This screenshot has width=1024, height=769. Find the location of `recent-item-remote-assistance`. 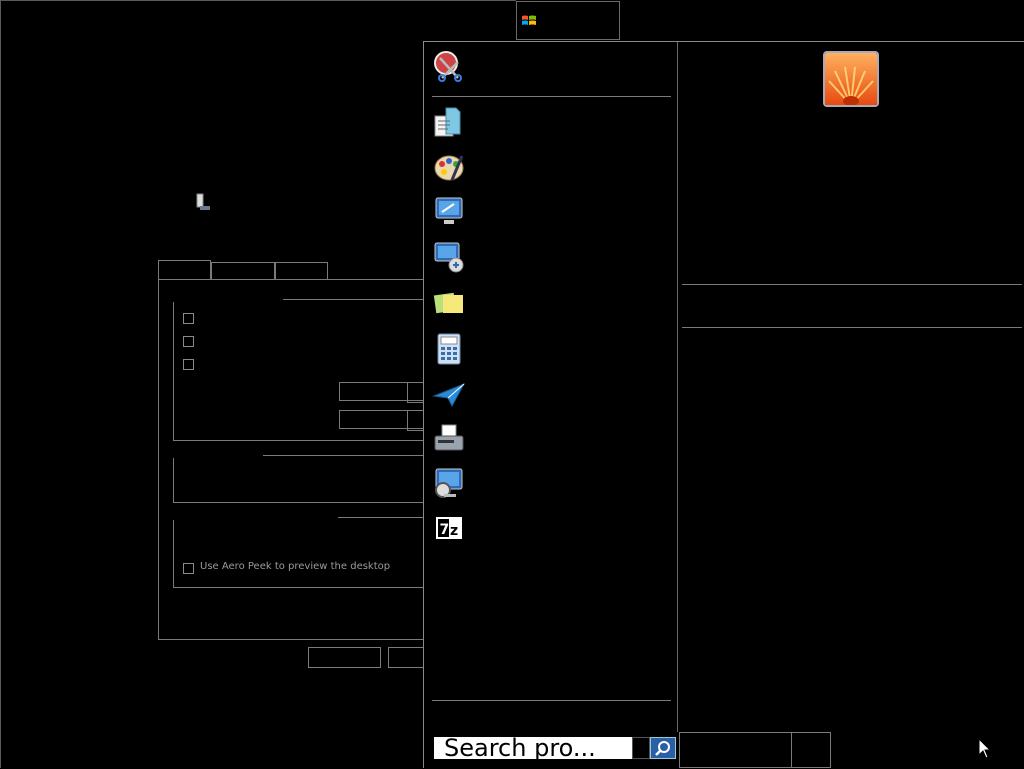

recent-item-remote-assistance is located at coordinates (449, 257).